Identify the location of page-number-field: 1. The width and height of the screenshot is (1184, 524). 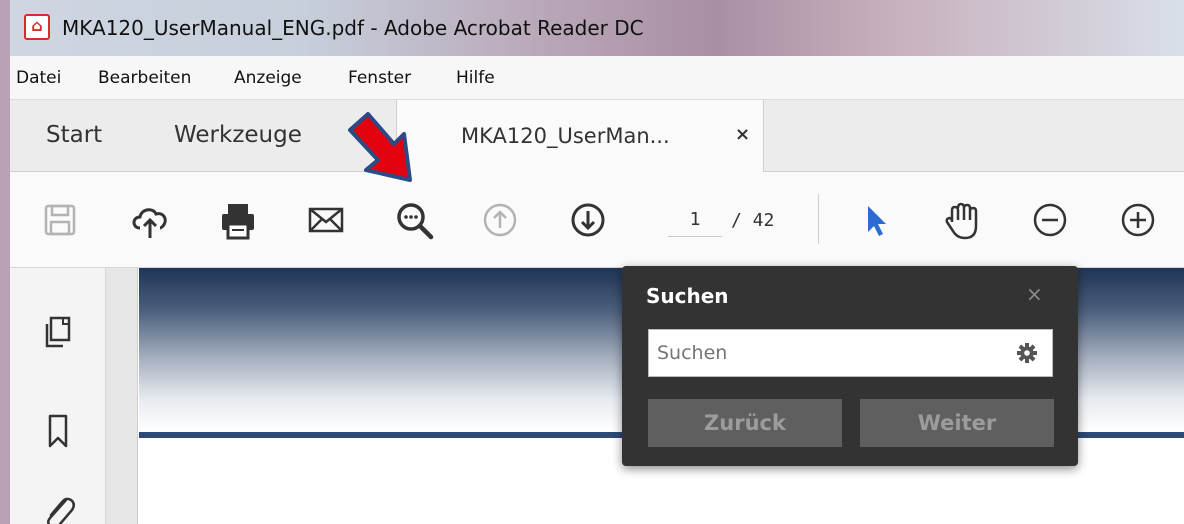
(695, 221).